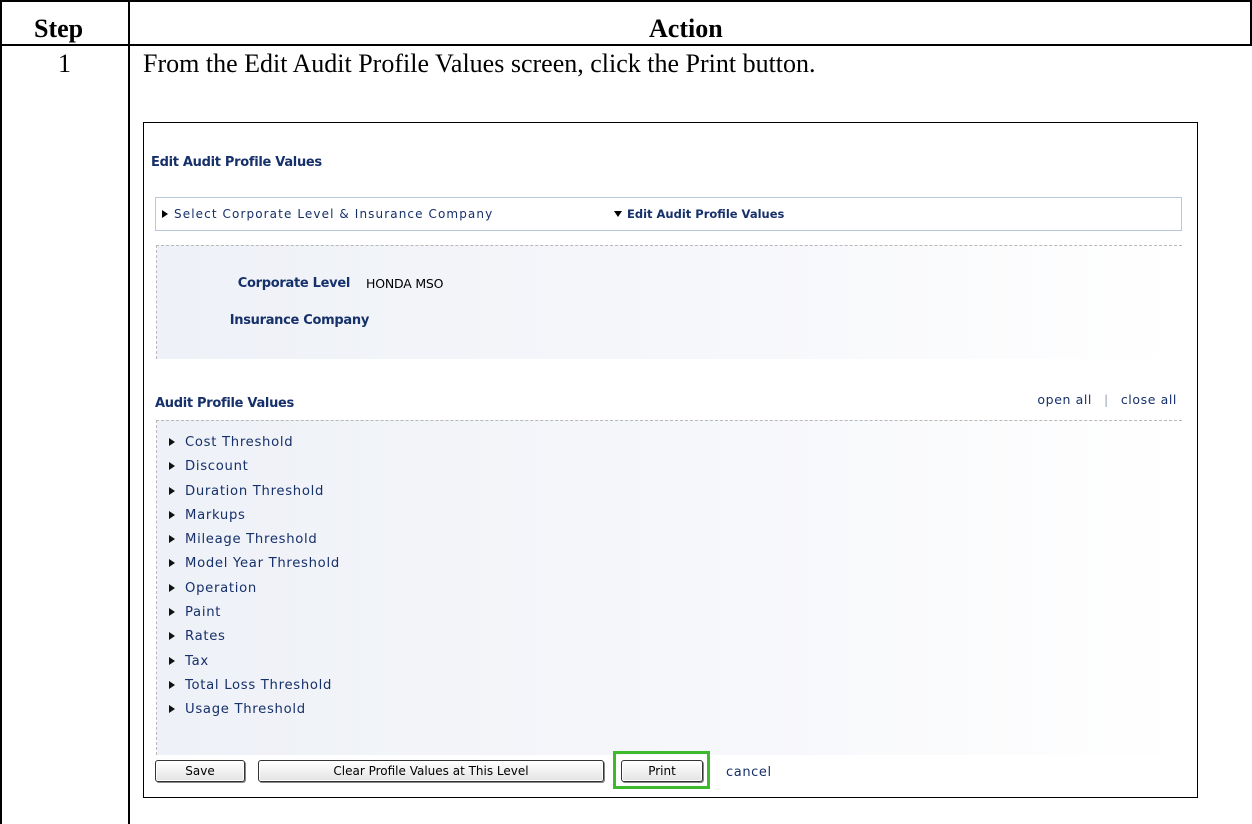  I want to click on page-title: Edit Audit Profile Values, so click(236, 162).